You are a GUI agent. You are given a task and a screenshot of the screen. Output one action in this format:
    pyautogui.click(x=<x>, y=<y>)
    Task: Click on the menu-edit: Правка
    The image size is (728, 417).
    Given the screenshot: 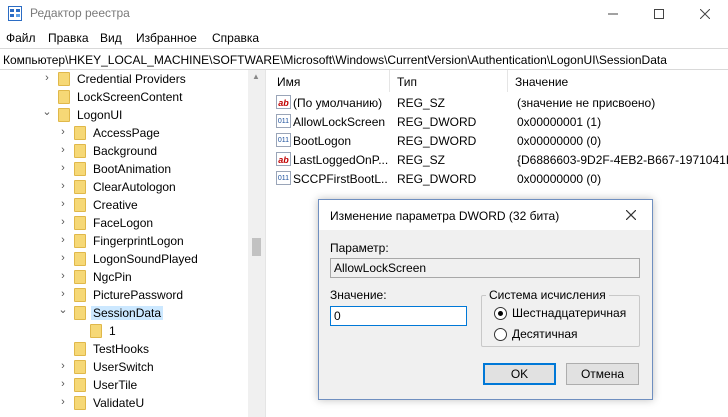 What is the action you would take?
    pyautogui.click(x=68, y=38)
    